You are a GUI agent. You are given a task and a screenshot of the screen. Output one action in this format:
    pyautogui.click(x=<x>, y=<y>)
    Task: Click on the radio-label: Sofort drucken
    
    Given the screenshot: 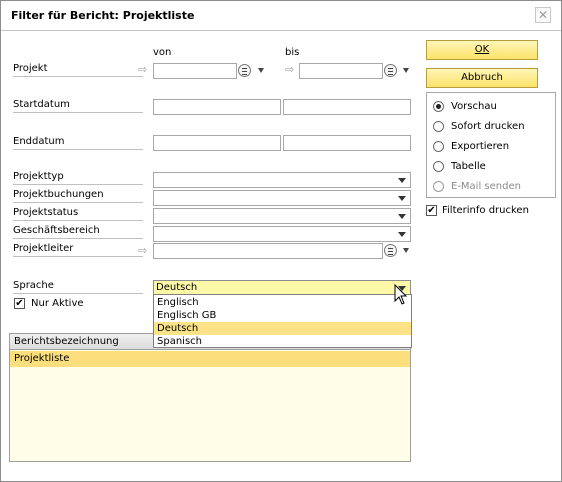 What is the action you would take?
    pyautogui.click(x=488, y=126)
    